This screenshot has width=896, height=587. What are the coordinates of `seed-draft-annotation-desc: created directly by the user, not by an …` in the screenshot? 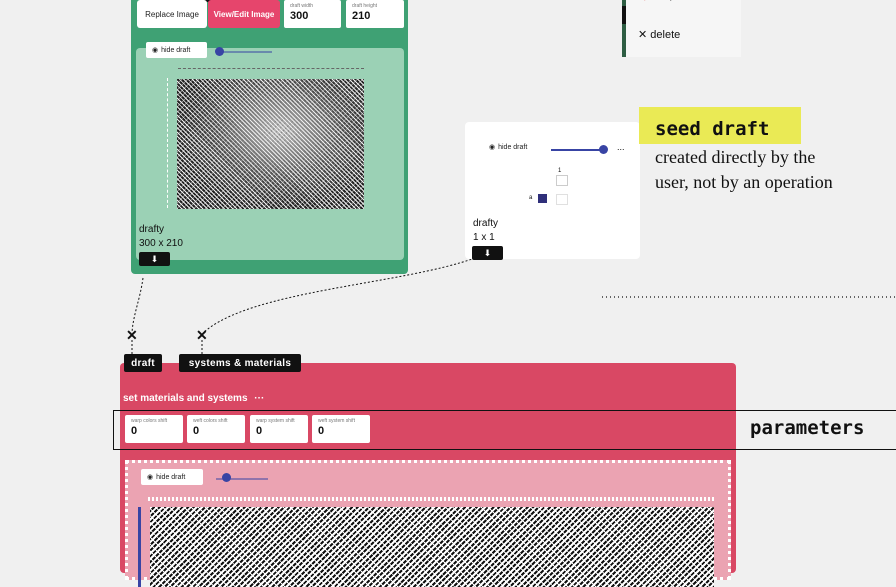 It's located at (744, 169).